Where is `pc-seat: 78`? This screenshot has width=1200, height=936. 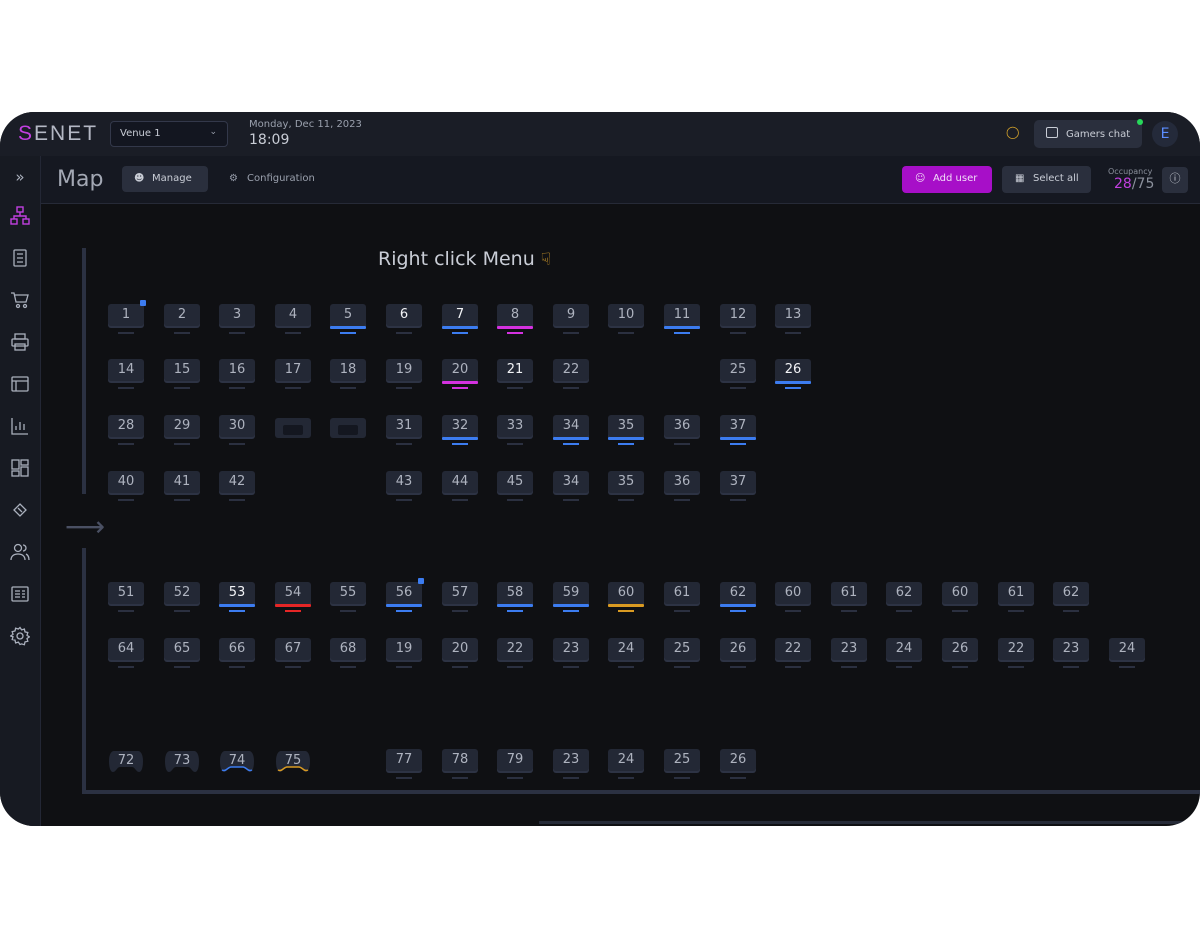
pc-seat: 78 is located at coordinates (460, 767).